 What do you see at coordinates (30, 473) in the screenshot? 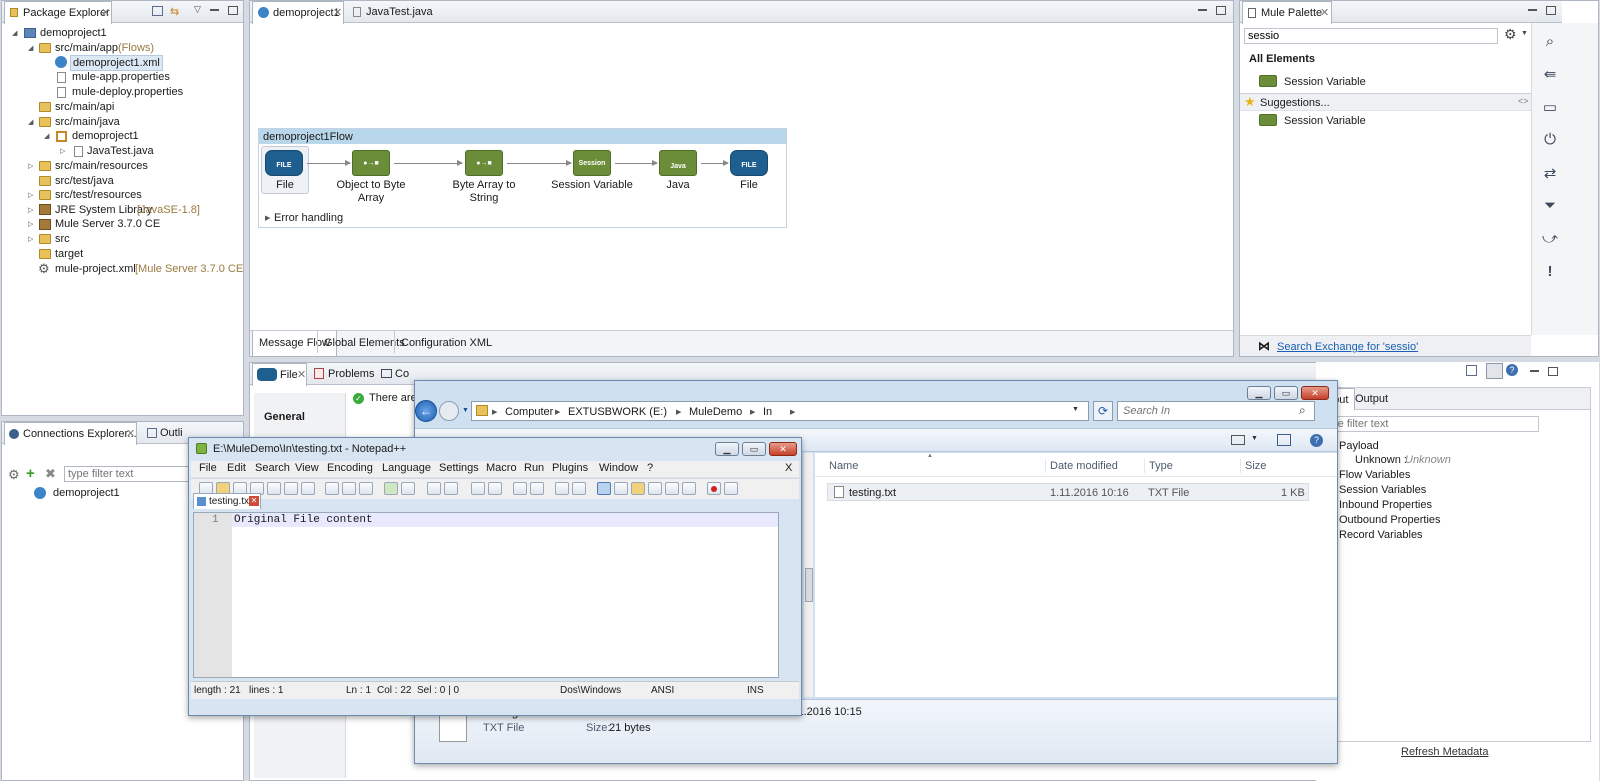
I see `add-icon: +` at bounding box center [30, 473].